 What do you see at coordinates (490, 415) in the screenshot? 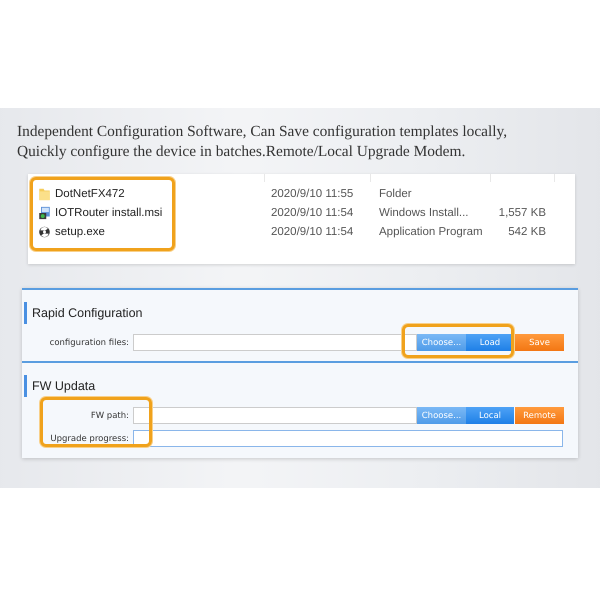
I see `action-button: Local` at bounding box center [490, 415].